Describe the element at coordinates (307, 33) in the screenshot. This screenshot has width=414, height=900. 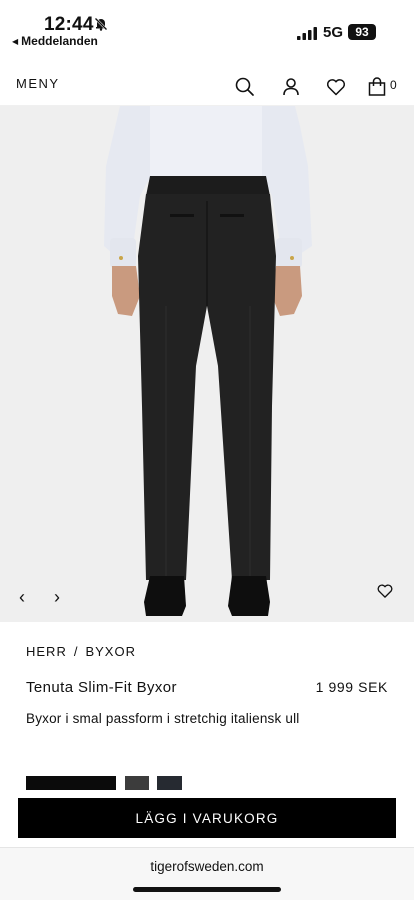
I see `cellular-signal-icon` at that location.